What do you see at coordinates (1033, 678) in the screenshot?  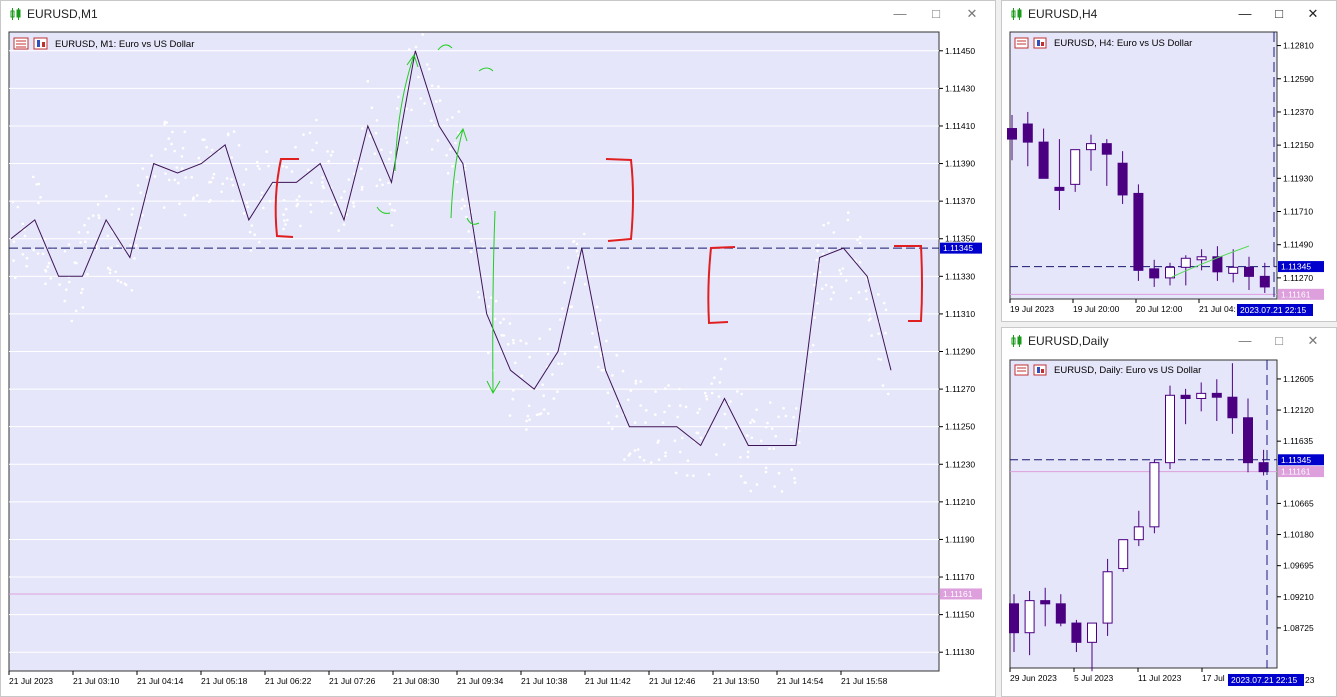 I see `time-tick-label: 29 Jun 2023` at bounding box center [1033, 678].